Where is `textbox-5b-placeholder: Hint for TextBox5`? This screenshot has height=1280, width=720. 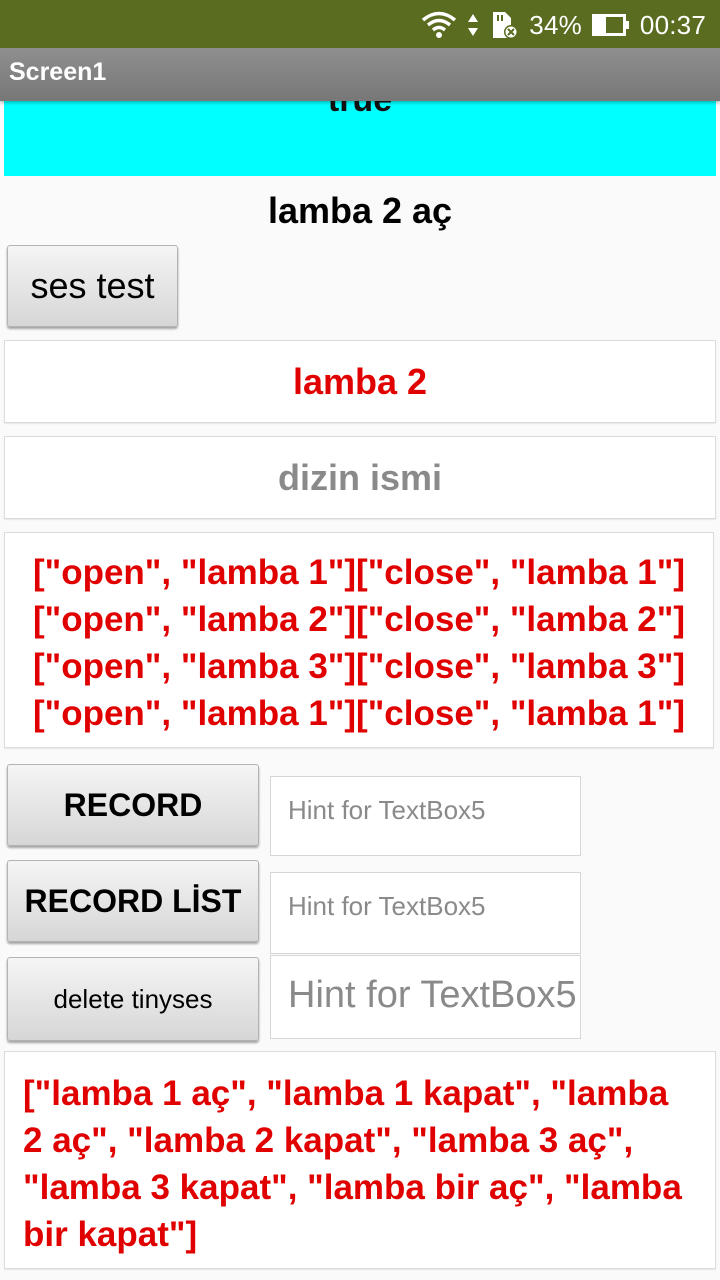 textbox-5b-placeholder: Hint for TextBox5 is located at coordinates (387, 906).